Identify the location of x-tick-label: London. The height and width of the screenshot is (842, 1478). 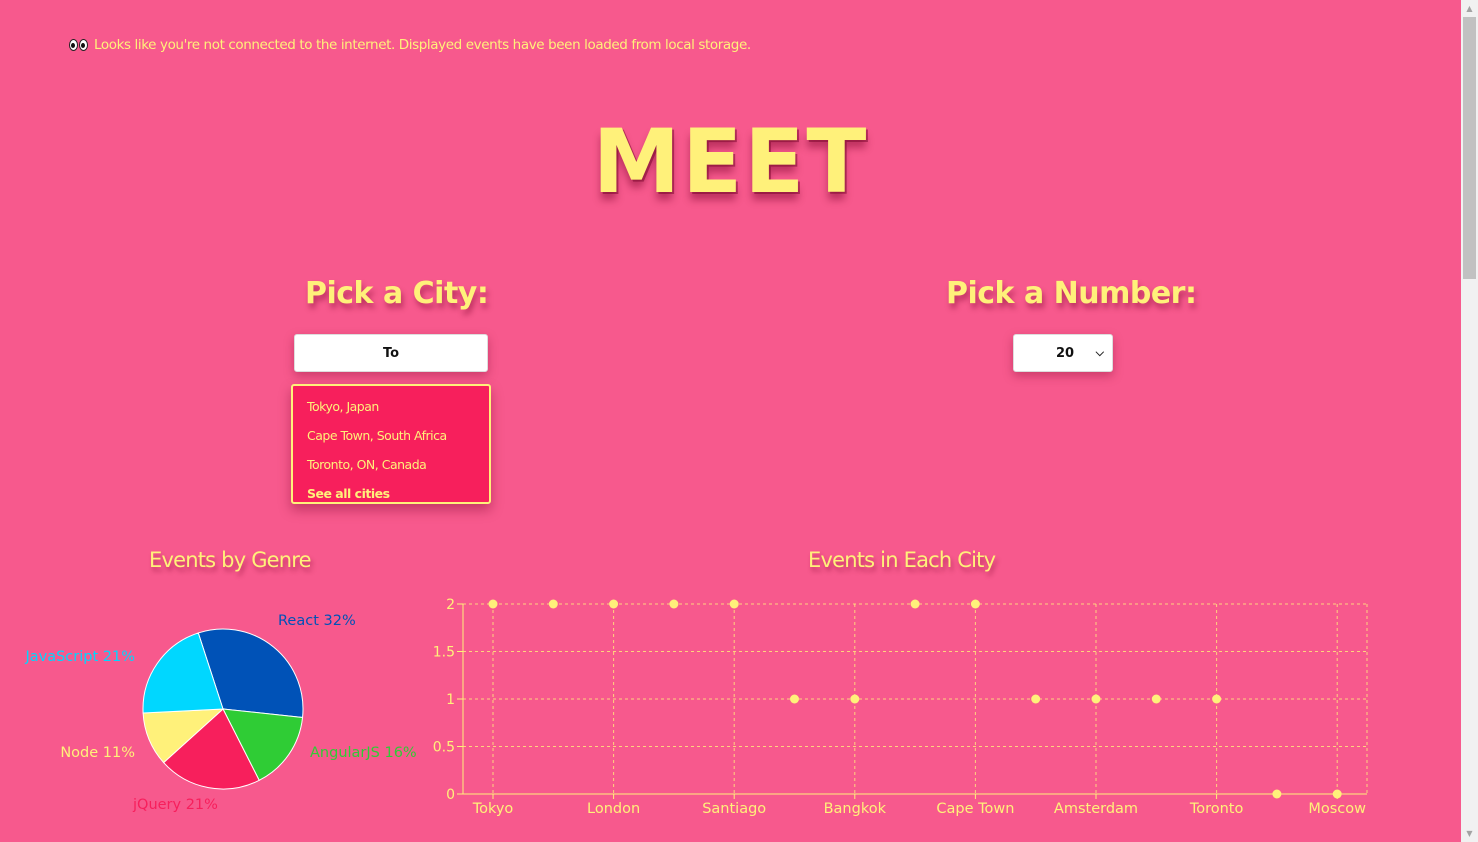
(613, 809).